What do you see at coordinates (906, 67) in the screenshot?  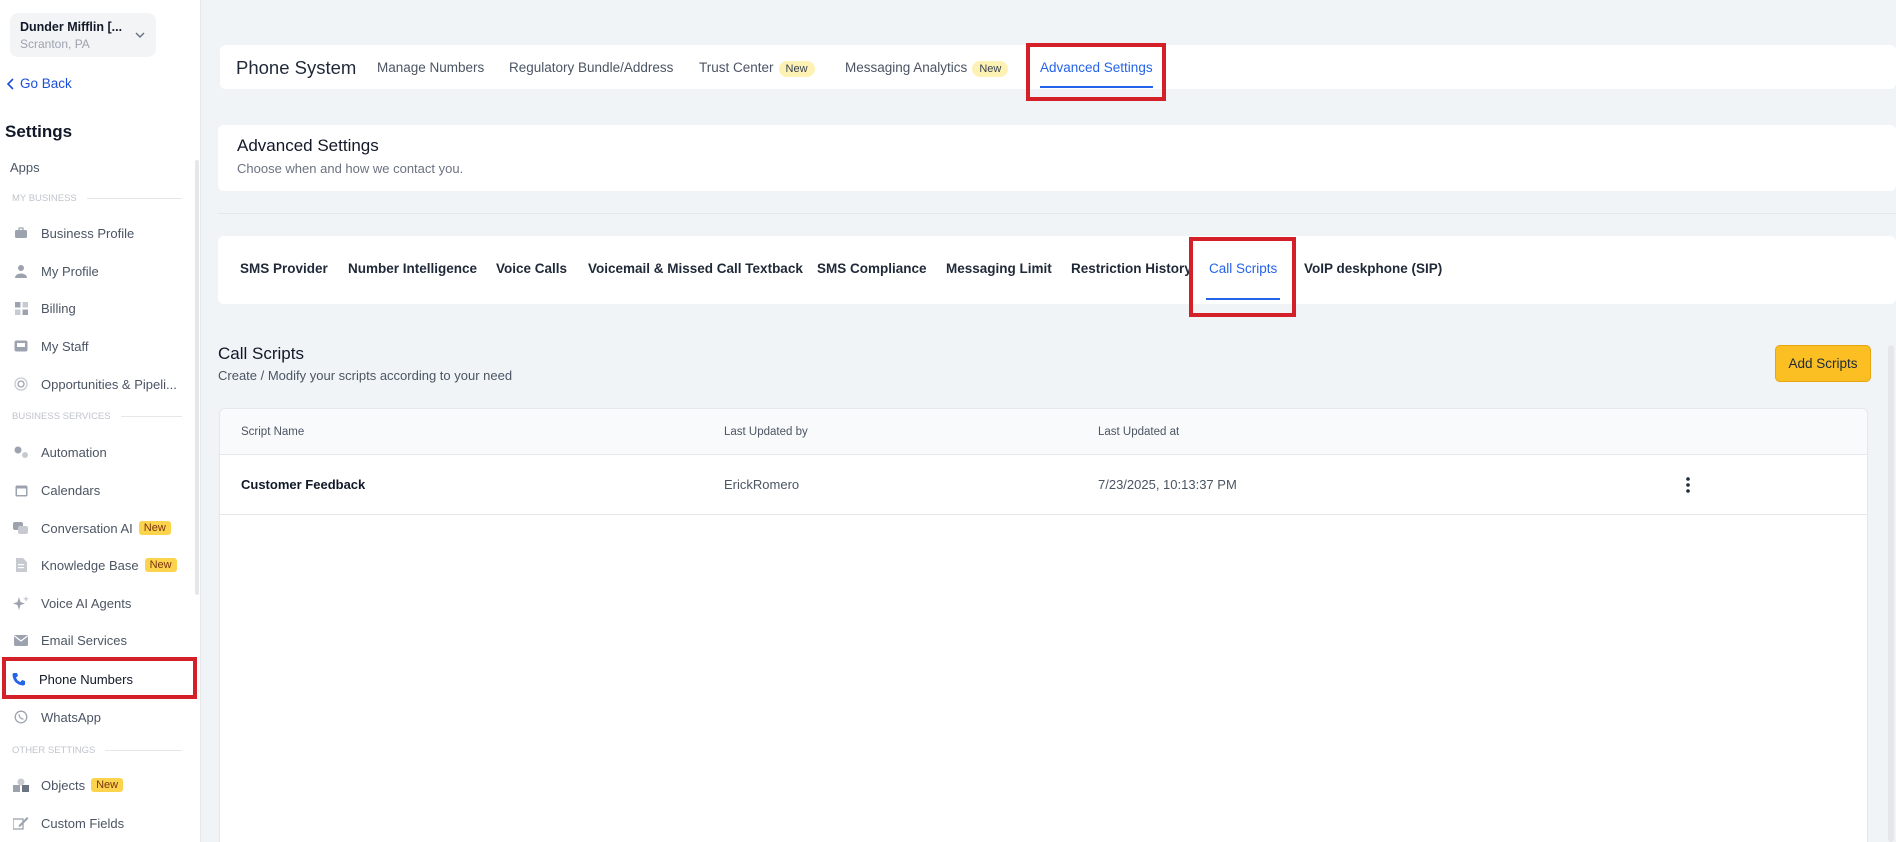 I see `tab-label: Messaging Analytics` at bounding box center [906, 67].